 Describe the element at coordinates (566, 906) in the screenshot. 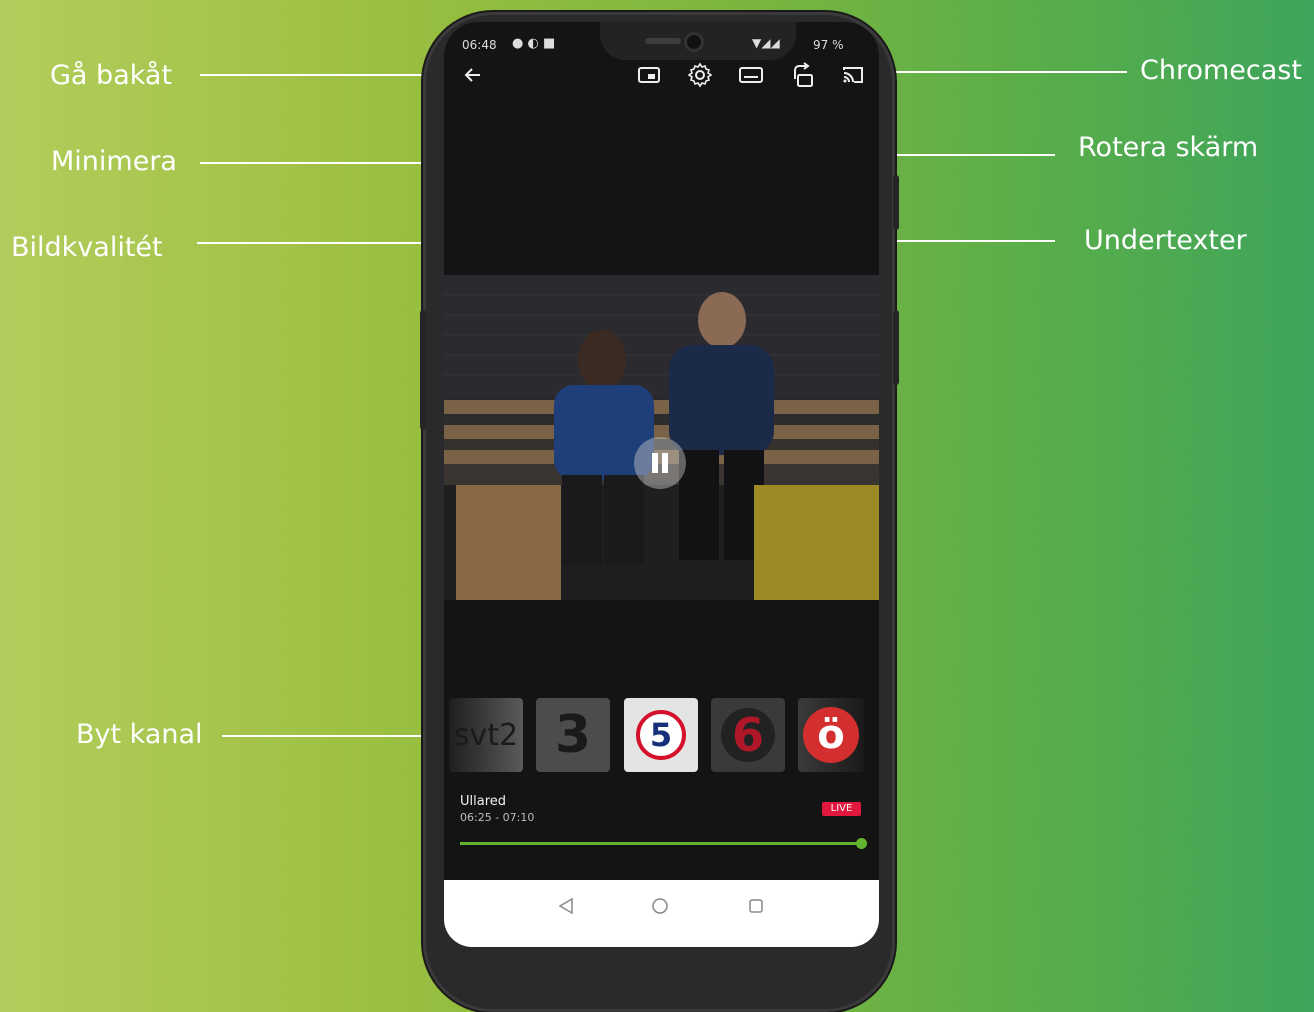

I see `nav-back-icon` at that location.